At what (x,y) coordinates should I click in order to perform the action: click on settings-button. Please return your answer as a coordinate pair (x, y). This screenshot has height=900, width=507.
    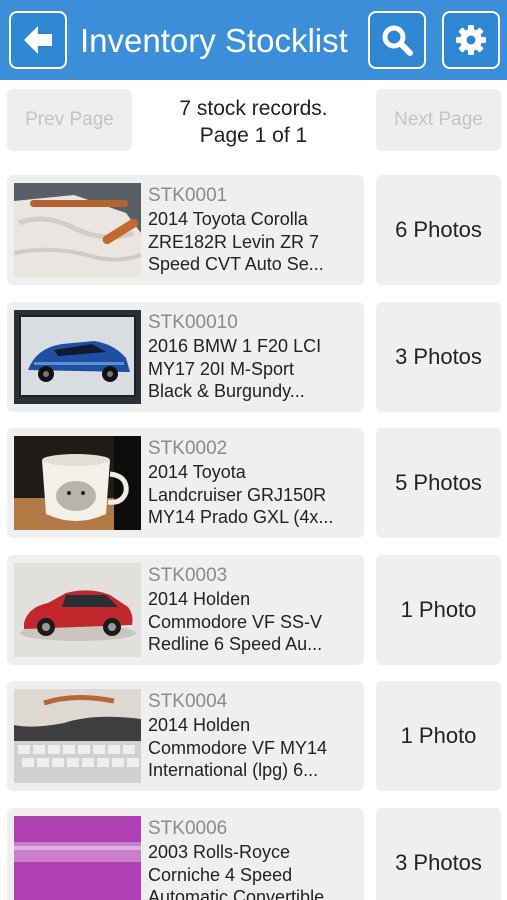
    Looking at the image, I should click on (471, 40).